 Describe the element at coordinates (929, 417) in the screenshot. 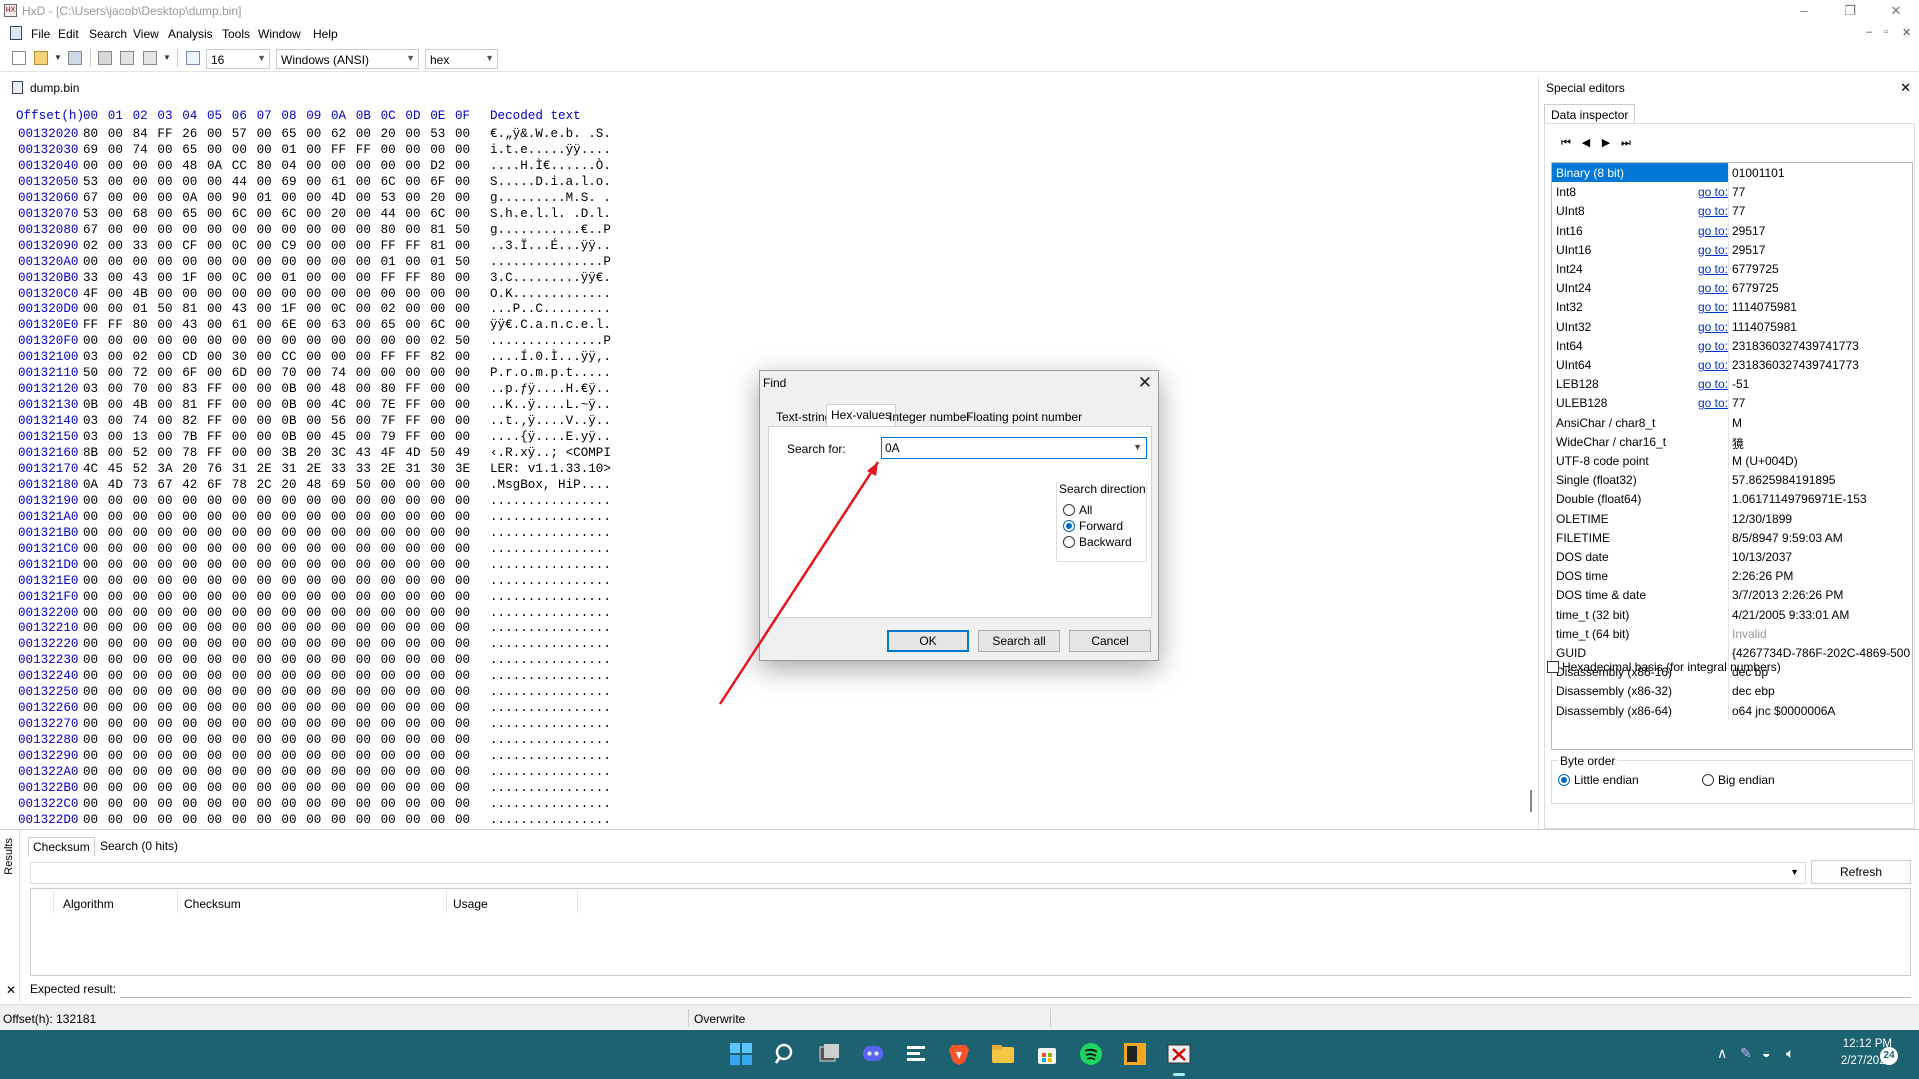

I see `tab-integer-number: Integer number` at that location.